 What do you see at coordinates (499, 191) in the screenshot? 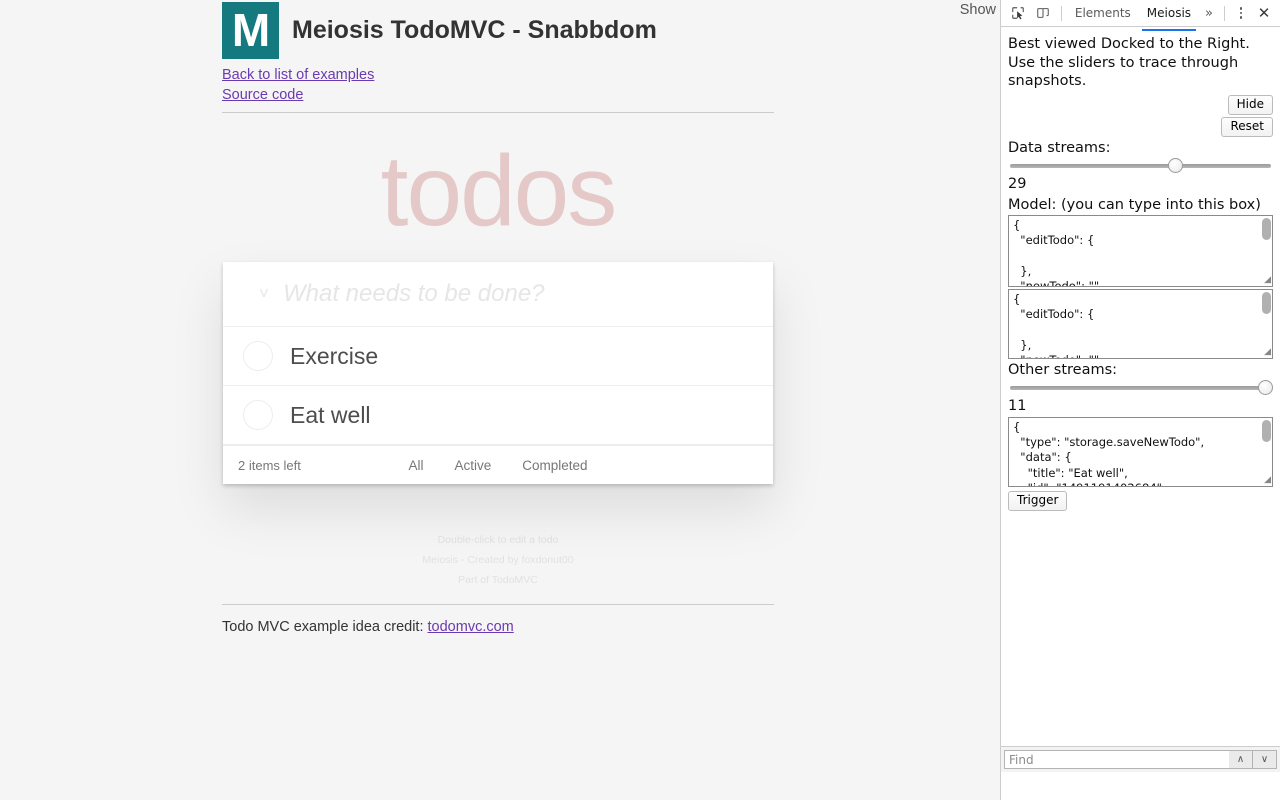
I see `todos-heading: todos` at bounding box center [499, 191].